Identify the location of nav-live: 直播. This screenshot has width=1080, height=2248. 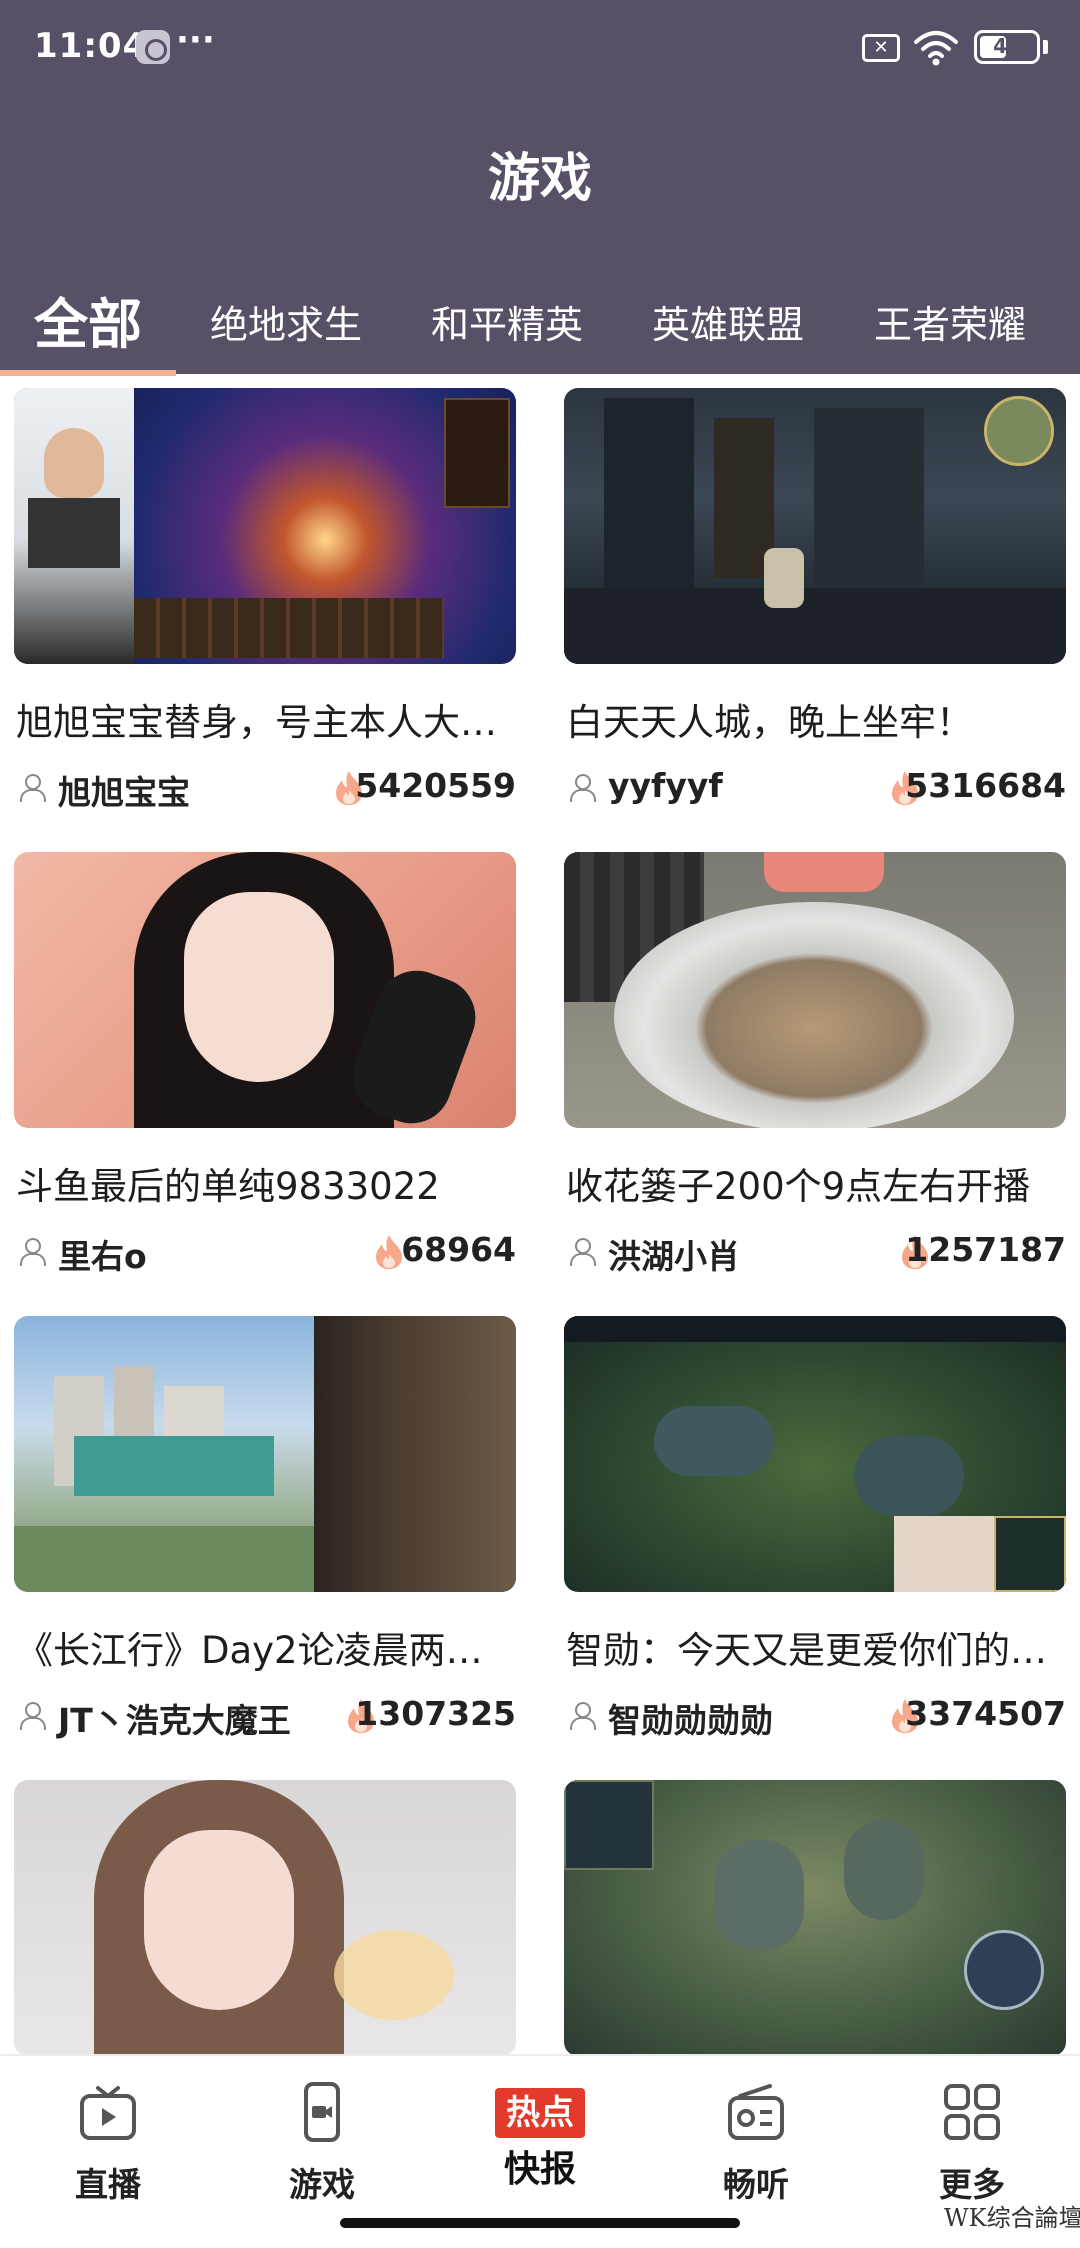
(108, 2143).